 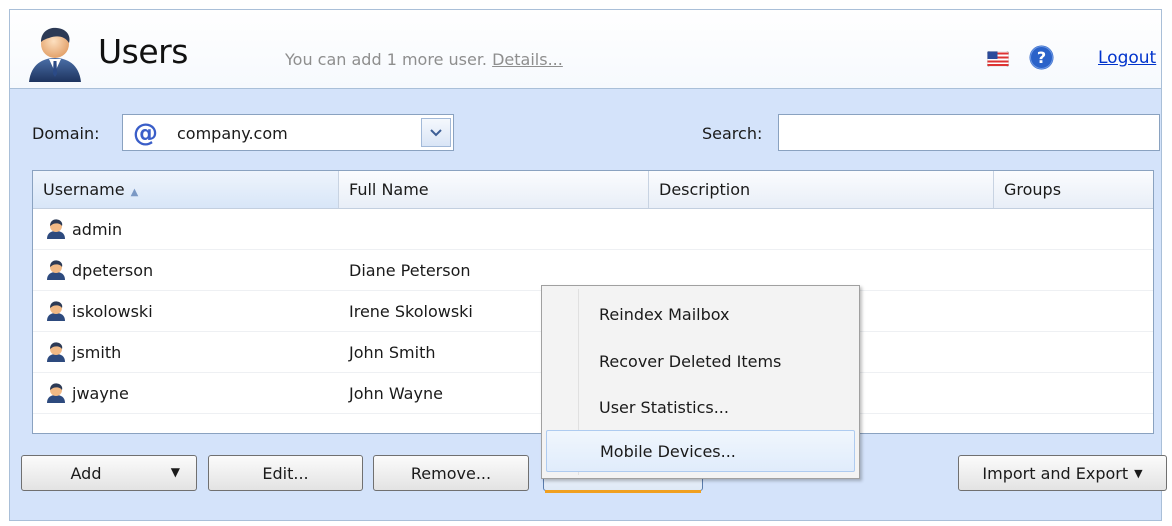 I want to click on focus-underline, so click(x=623, y=491).